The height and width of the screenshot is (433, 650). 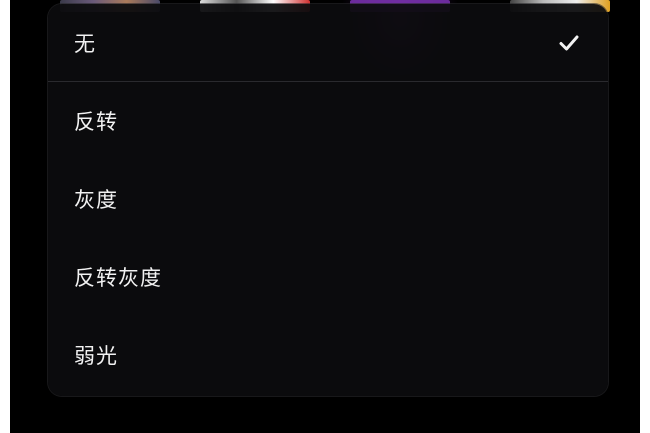 What do you see at coordinates (569, 42) in the screenshot?
I see `checkmark-icon` at bounding box center [569, 42].